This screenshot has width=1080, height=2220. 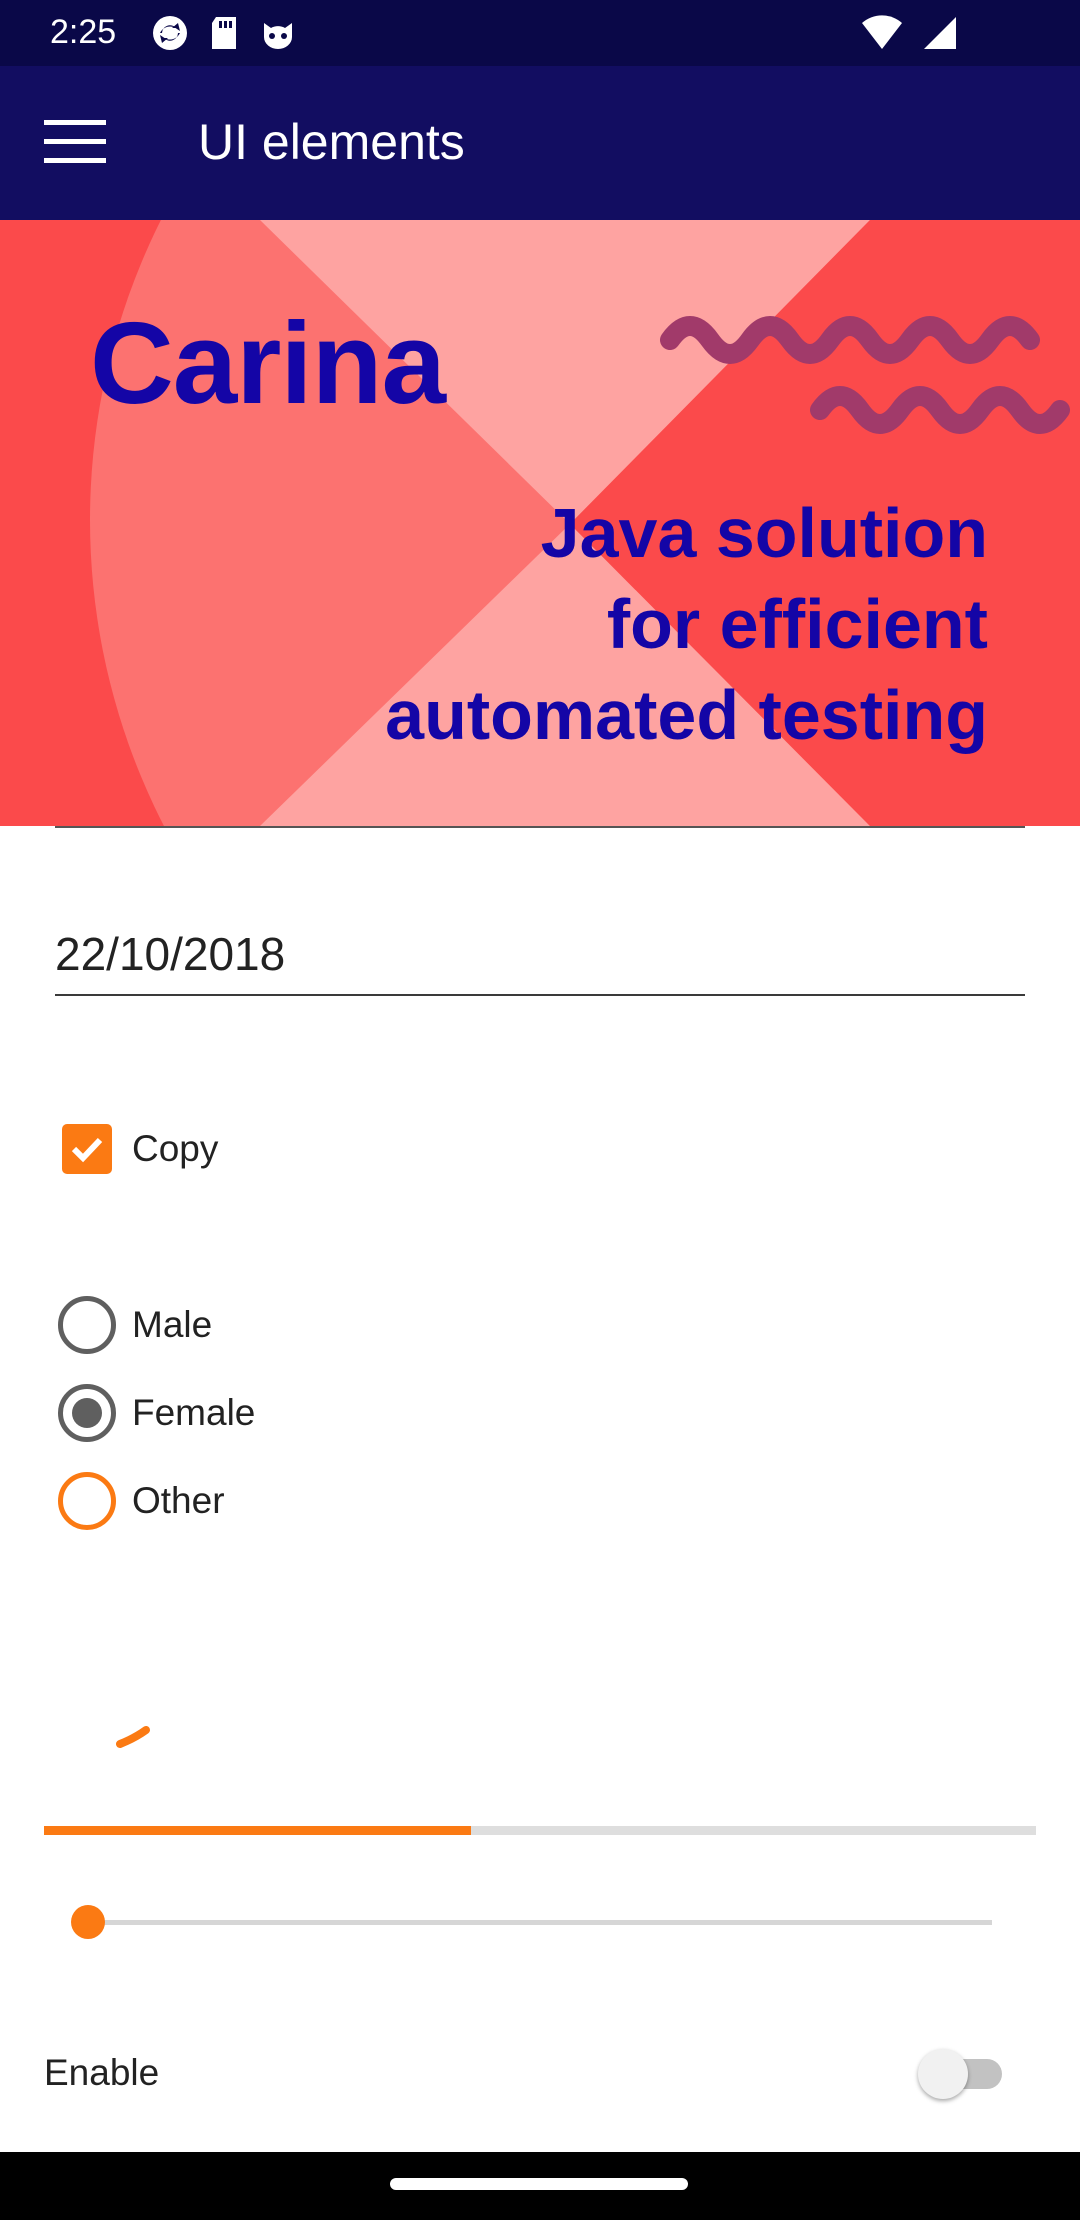 What do you see at coordinates (133, 1737) in the screenshot?
I see `loading-spinner` at bounding box center [133, 1737].